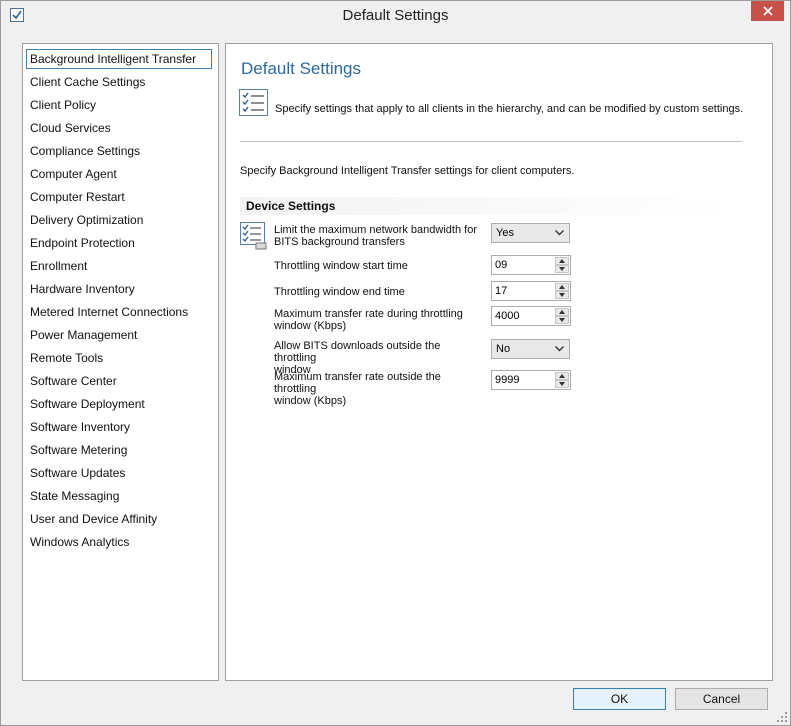 This screenshot has height=726, width=791. Describe the element at coordinates (119, 105) in the screenshot. I see `nav-item-client-policy: Client Policy` at that location.